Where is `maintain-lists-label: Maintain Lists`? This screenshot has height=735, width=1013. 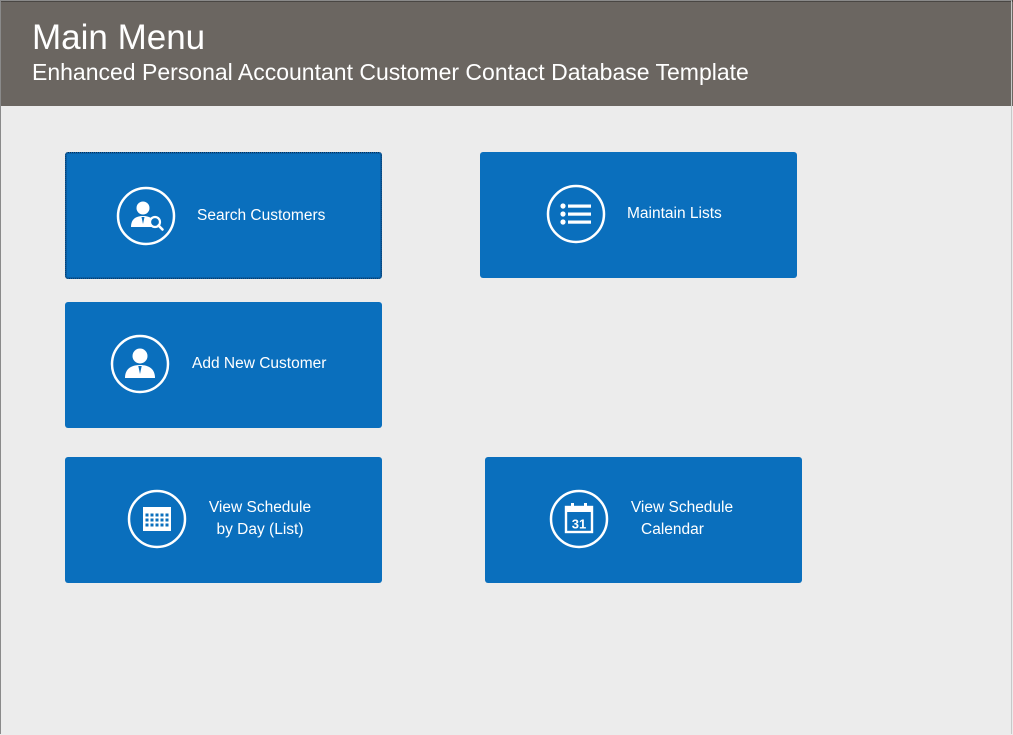
maintain-lists-label: Maintain Lists is located at coordinates (674, 213).